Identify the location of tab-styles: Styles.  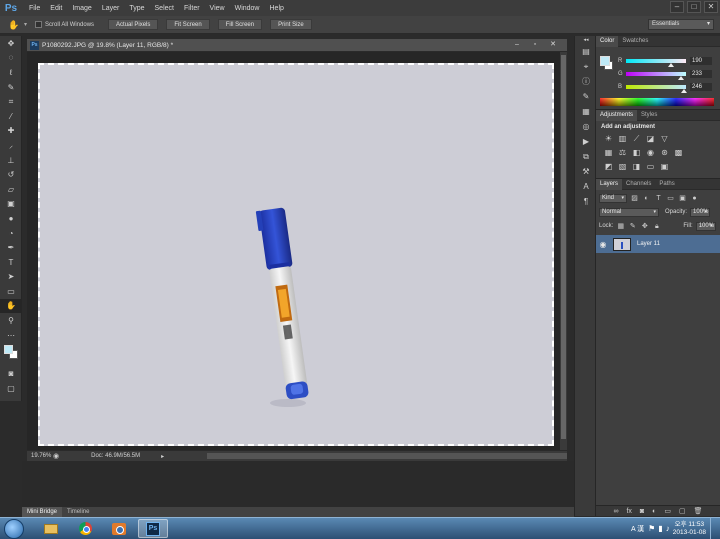
(649, 115).